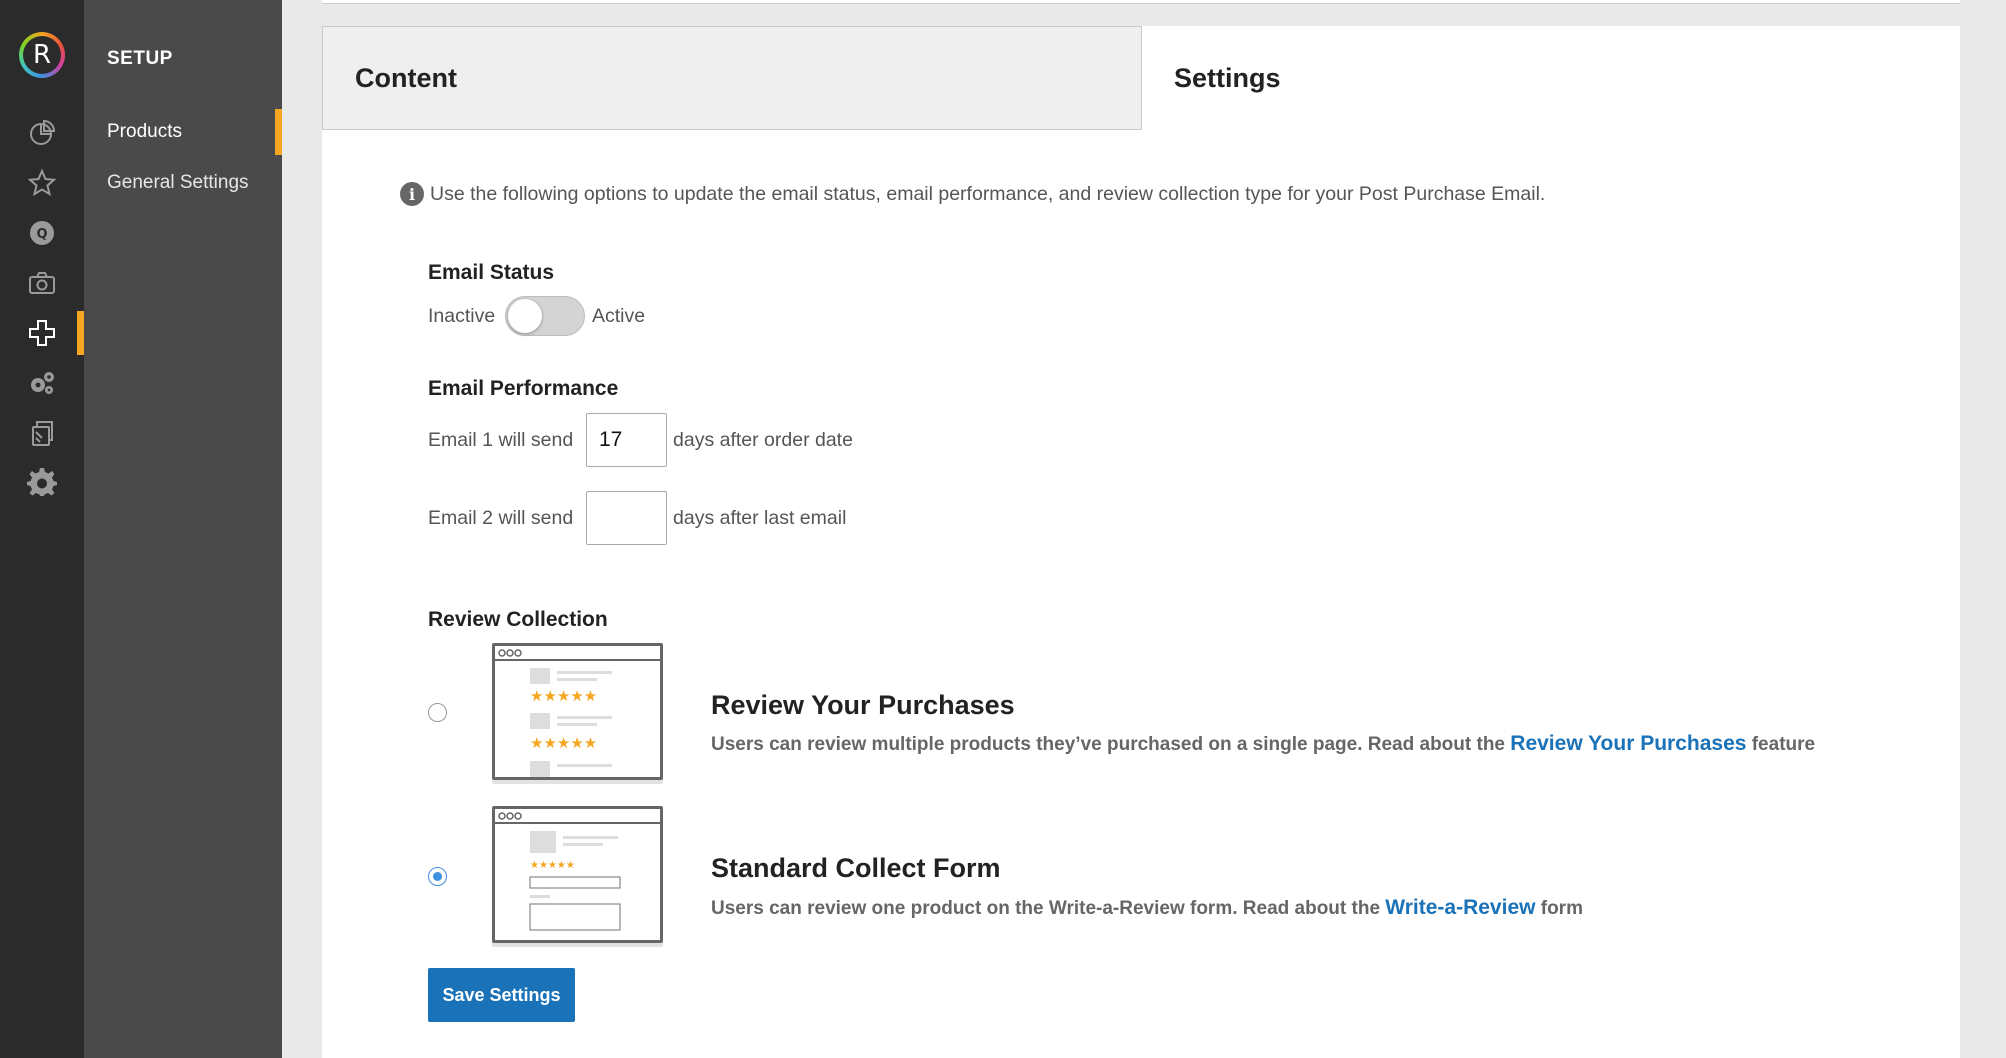 Image resolution: width=2006 pixels, height=1058 pixels. What do you see at coordinates (763, 440) in the screenshot?
I see `email1-suffix: days after order date` at bounding box center [763, 440].